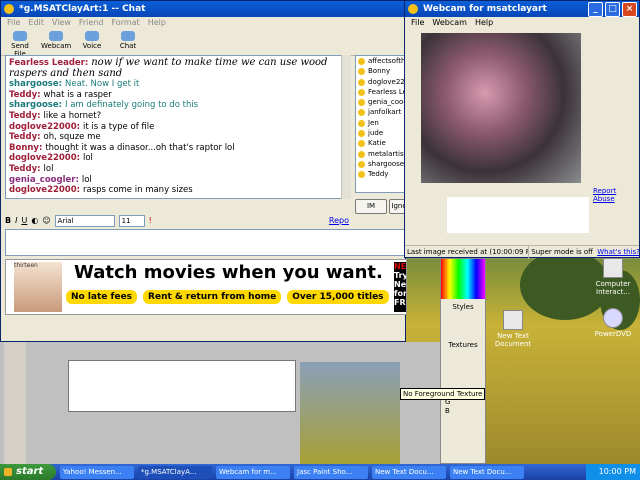  Describe the element at coordinates (382, 92) in the screenshot. I see `chat-user-item: Fearless Le` at that location.